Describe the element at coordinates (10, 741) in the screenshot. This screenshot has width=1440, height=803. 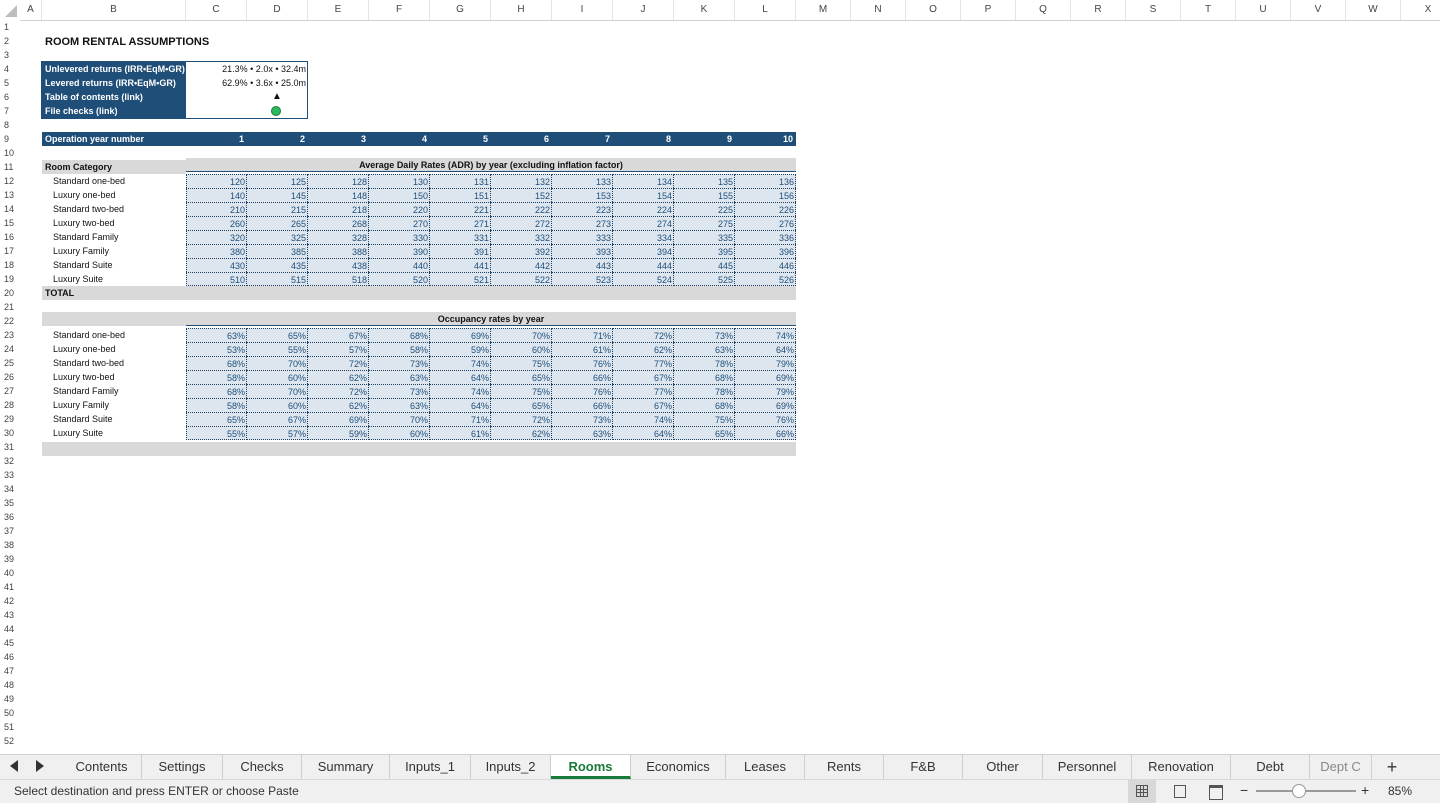
I see `row-header-52: 52` at that location.